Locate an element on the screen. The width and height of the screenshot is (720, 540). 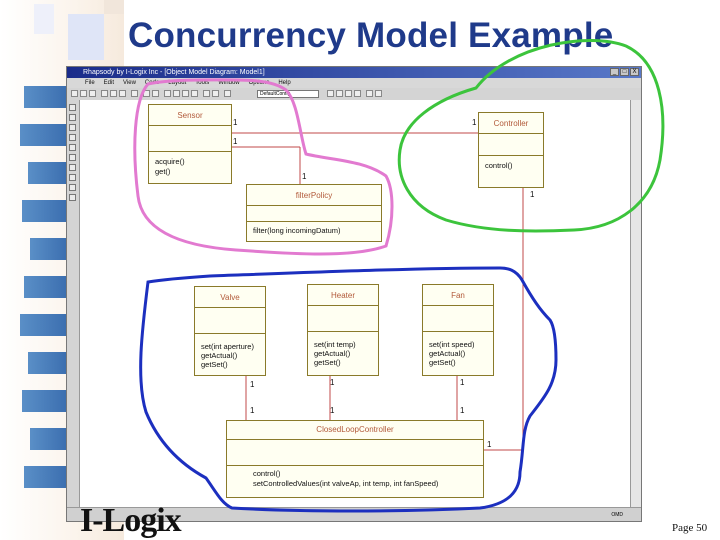
i-logix-logo: I-Logix is located at coordinates (131, 520).